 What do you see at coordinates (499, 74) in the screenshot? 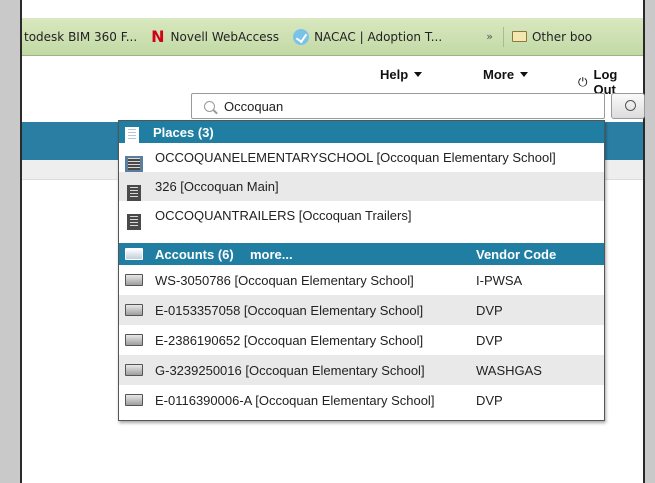
I see `more-label: More` at bounding box center [499, 74].